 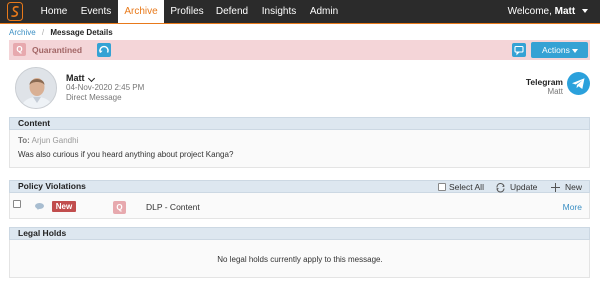 What do you see at coordinates (500, 187) in the screenshot?
I see `refresh-icon` at bounding box center [500, 187].